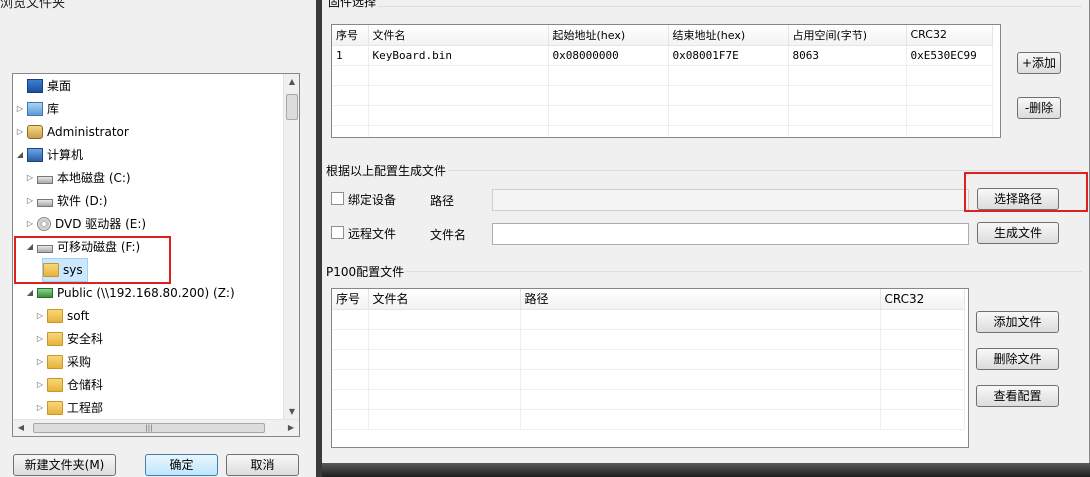 The height and width of the screenshot is (477, 1090). What do you see at coordinates (146, 293) in the screenshot?
I see `tree-item-label: Public (\\192.168.80.200) (Z:)` at bounding box center [146, 293].